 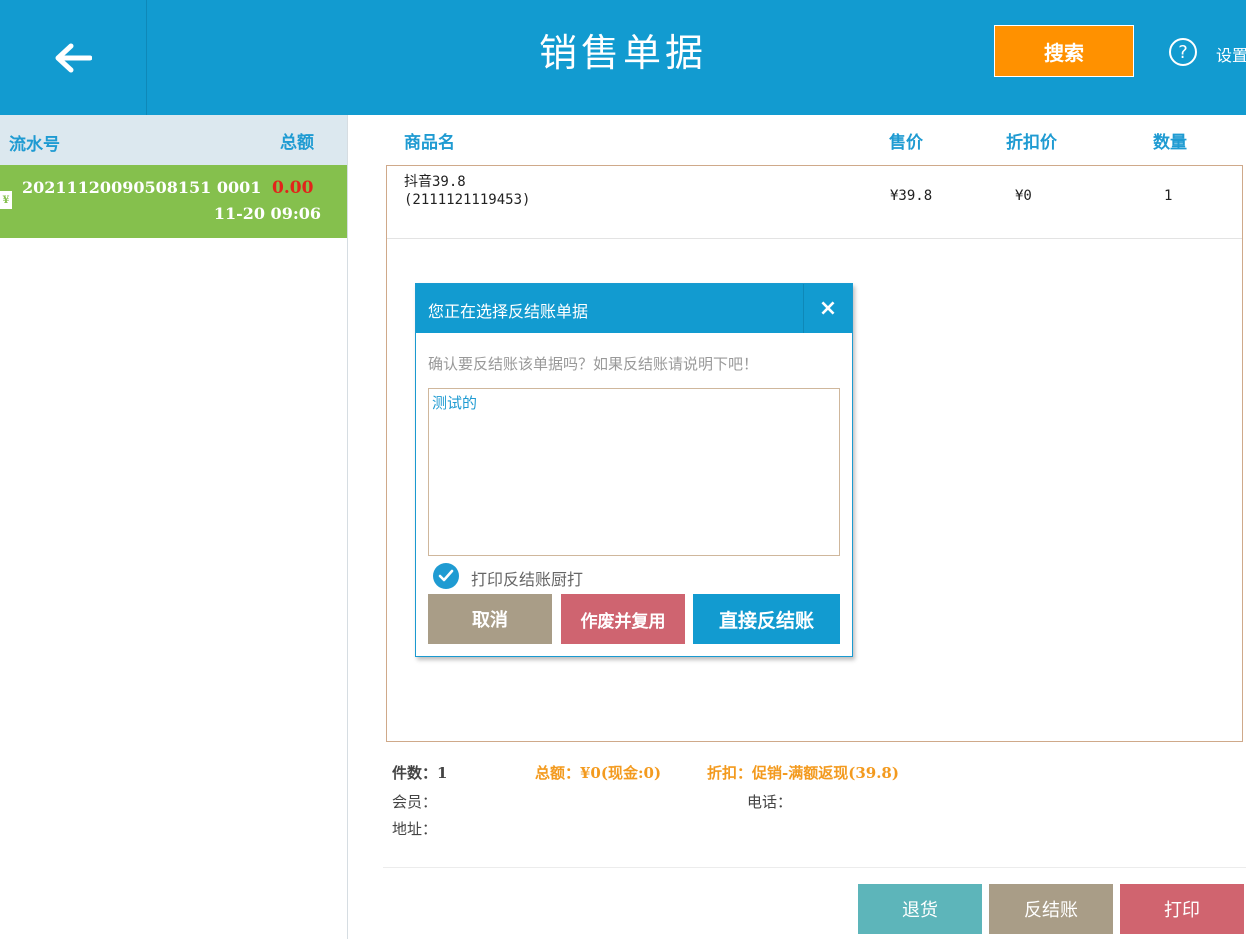 I want to click on app-header: 销售单据 搜索 ? 设置, so click(x=623, y=57).